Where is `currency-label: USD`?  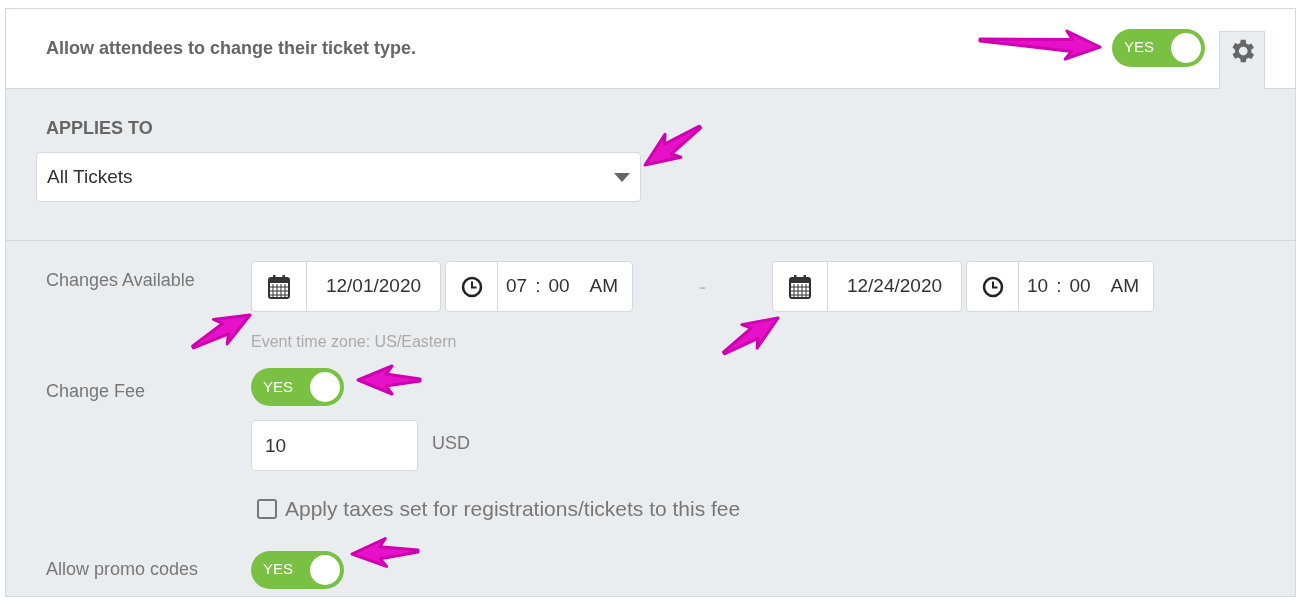
currency-label: USD is located at coordinates (451, 443).